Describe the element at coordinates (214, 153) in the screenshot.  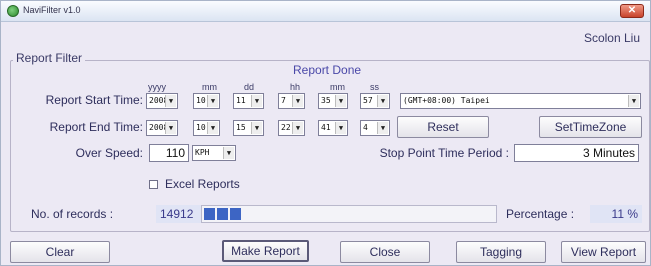
I see `speed-unit-select: KPH ▼` at that location.